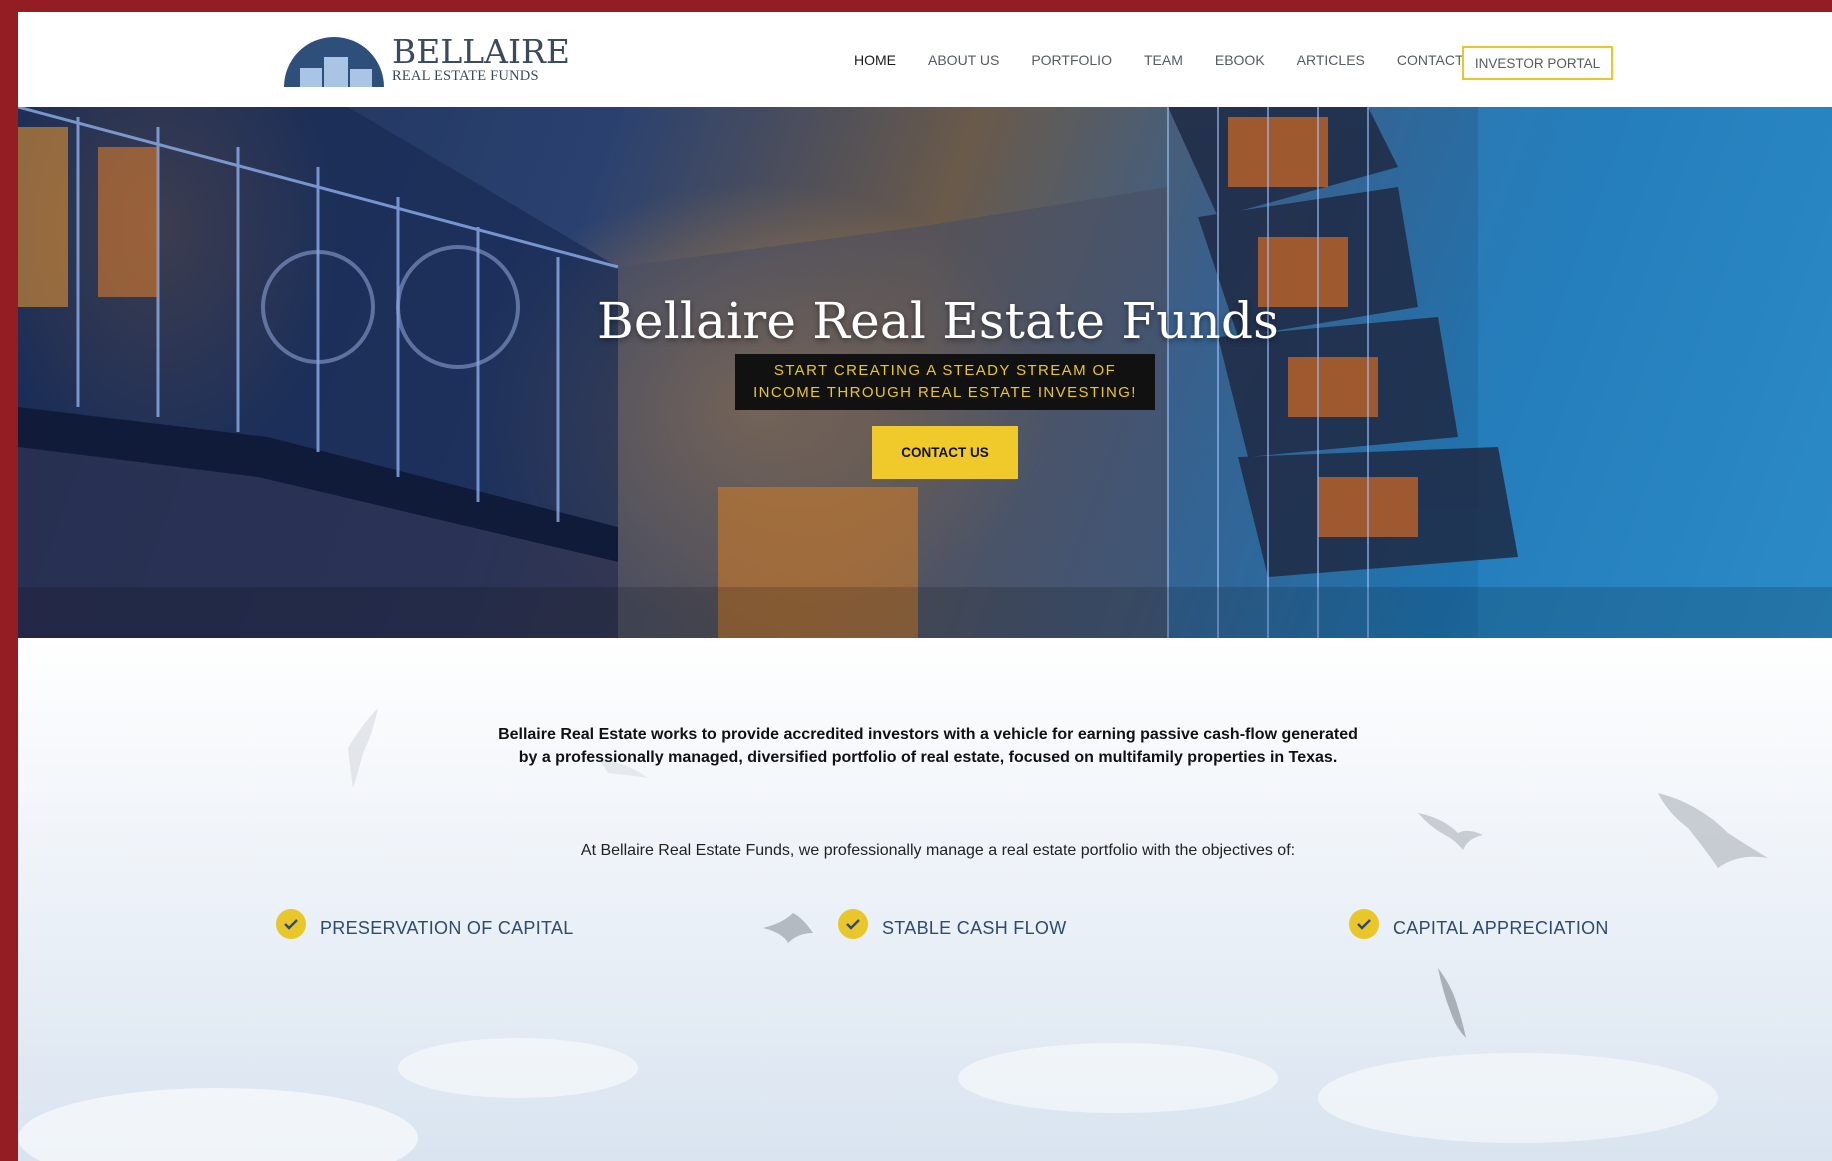  What do you see at coordinates (1501, 927) in the screenshot?
I see `objective-label: CAPITAL APPRECIATION` at bounding box center [1501, 927].